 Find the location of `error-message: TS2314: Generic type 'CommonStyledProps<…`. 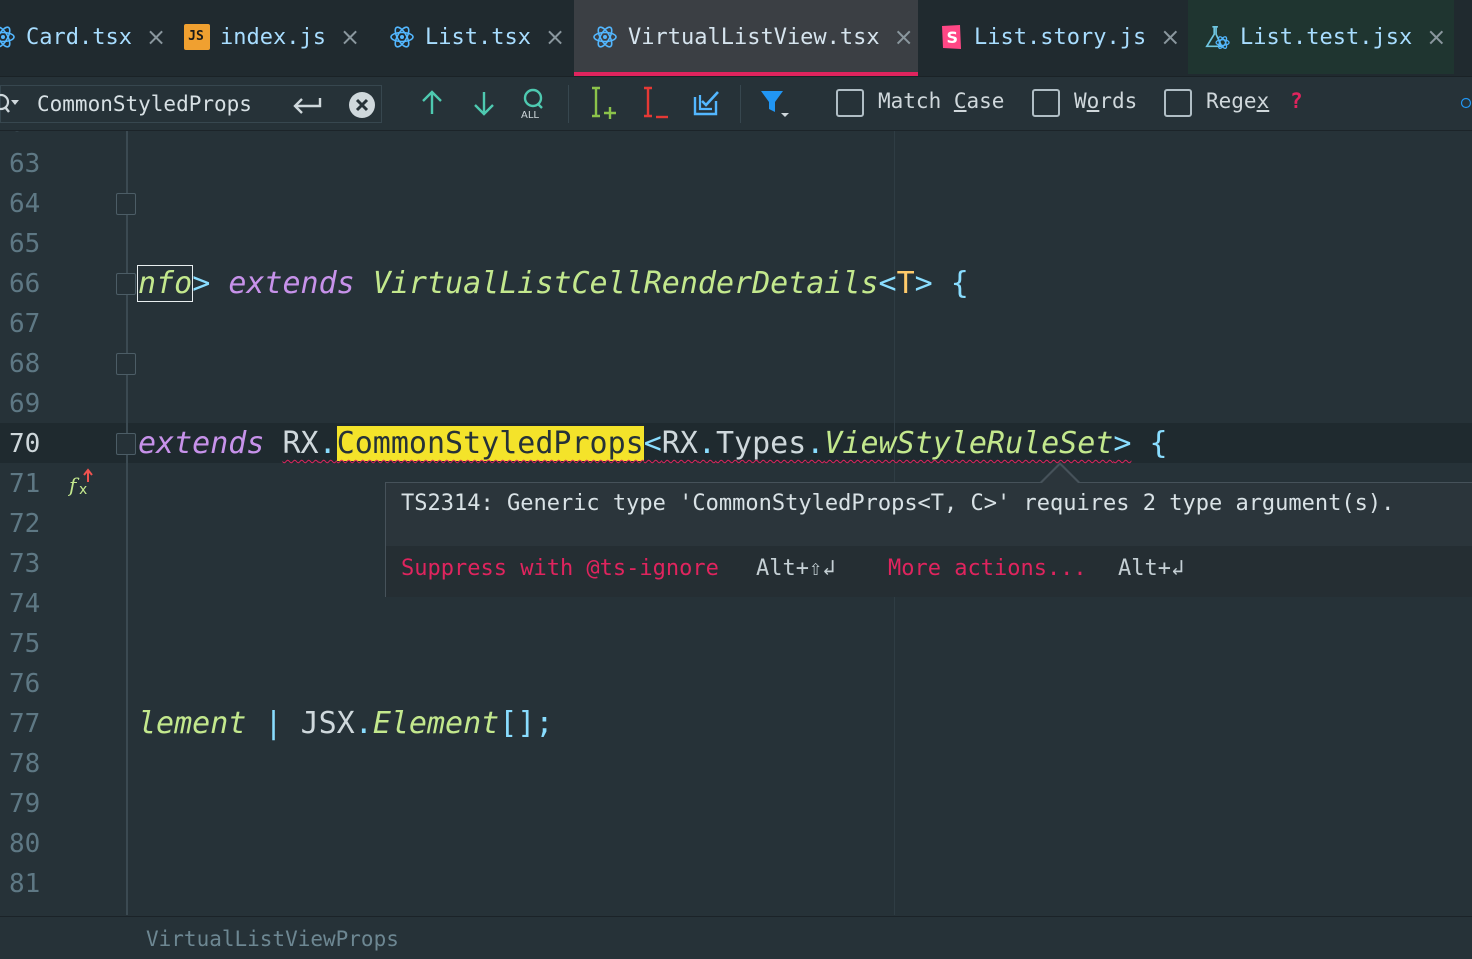

error-message: TS2314: Generic type 'CommonStyledProps<… is located at coordinates (898, 503).